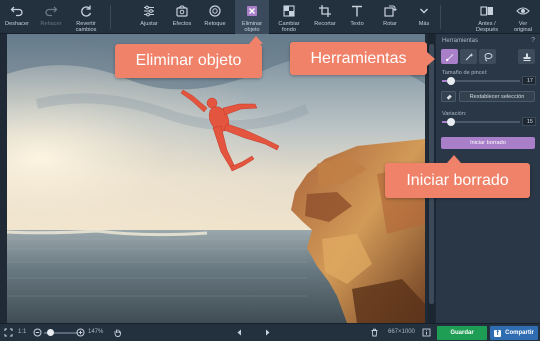  I want to click on view-original-label: Ver original, so click(523, 27).